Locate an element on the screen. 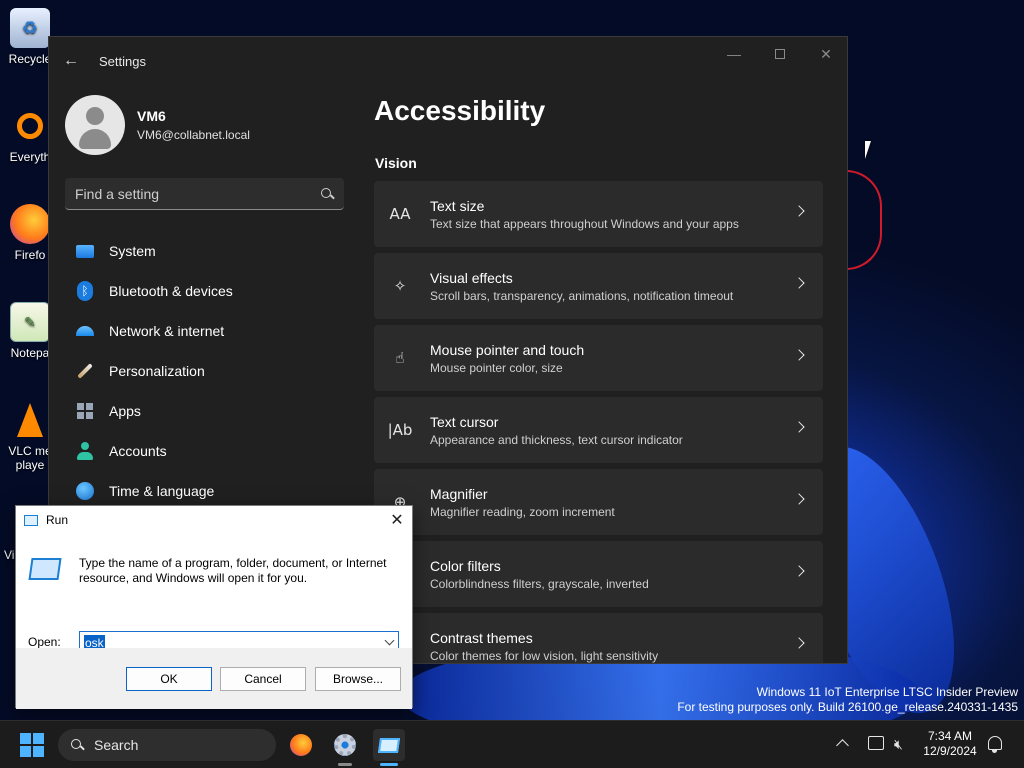 The height and width of the screenshot is (768, 1024). nav-item-system: System is located at coordinates (206, 251).